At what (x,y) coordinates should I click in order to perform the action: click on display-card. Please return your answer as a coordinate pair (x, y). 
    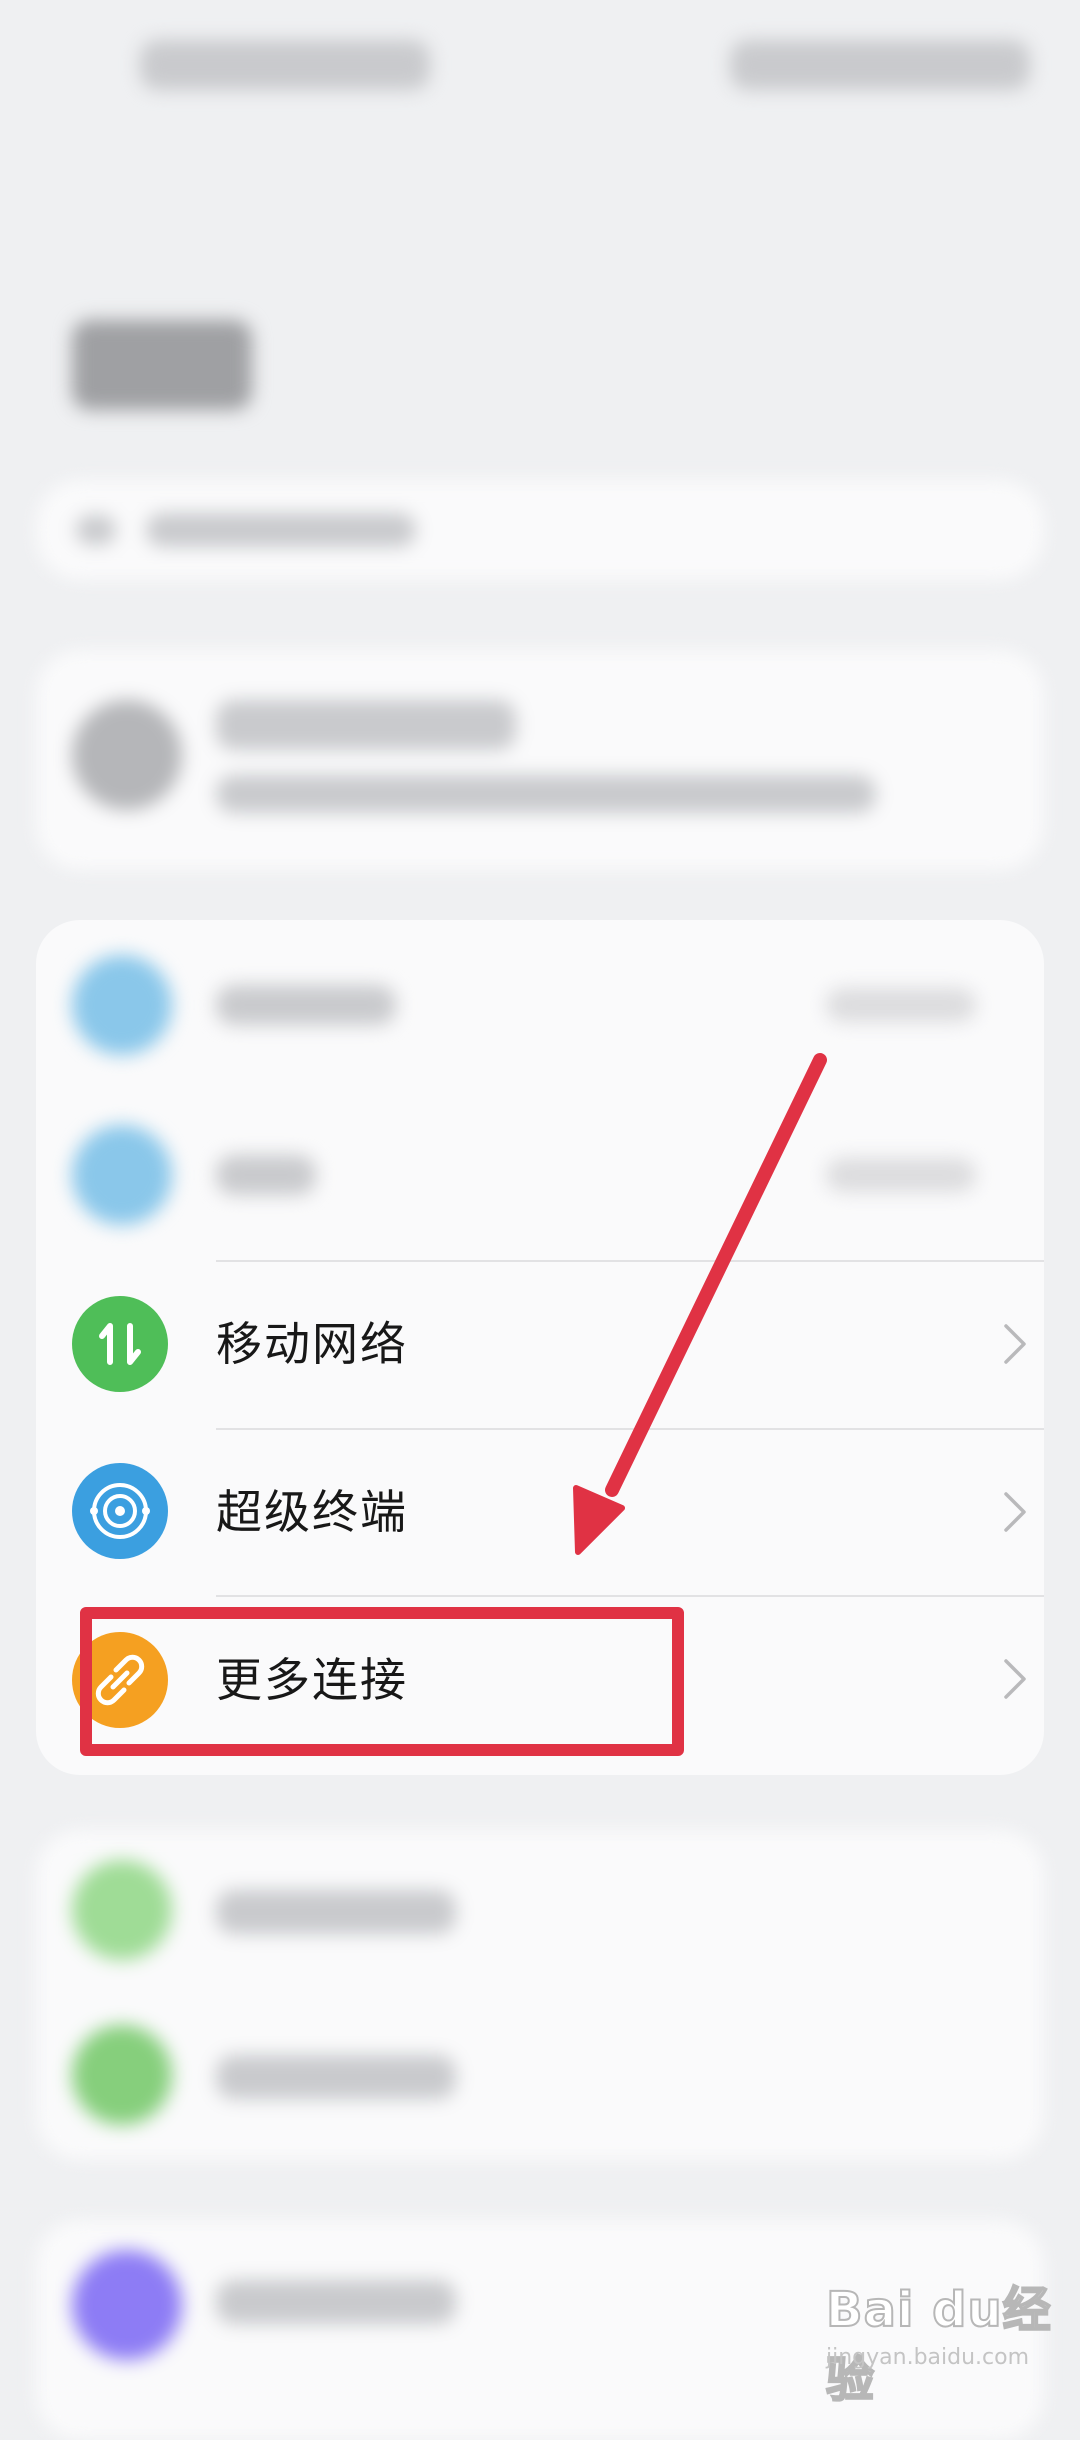
    Looking at the image, I should click on (540, 1995).